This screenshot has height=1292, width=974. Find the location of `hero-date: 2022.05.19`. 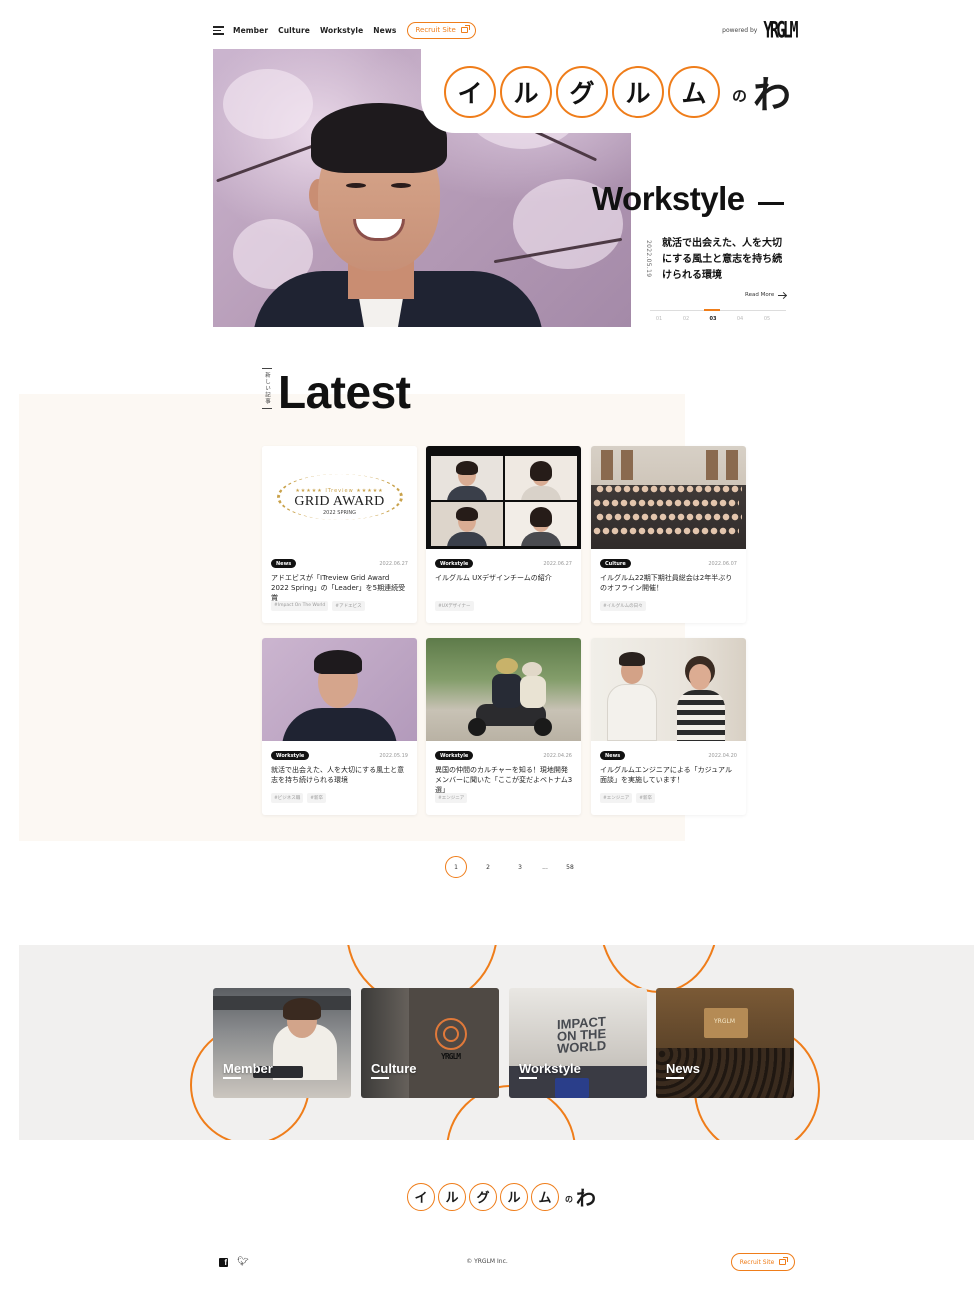

hero-date: 2022.05.19 is located at coordinates (648, 259).